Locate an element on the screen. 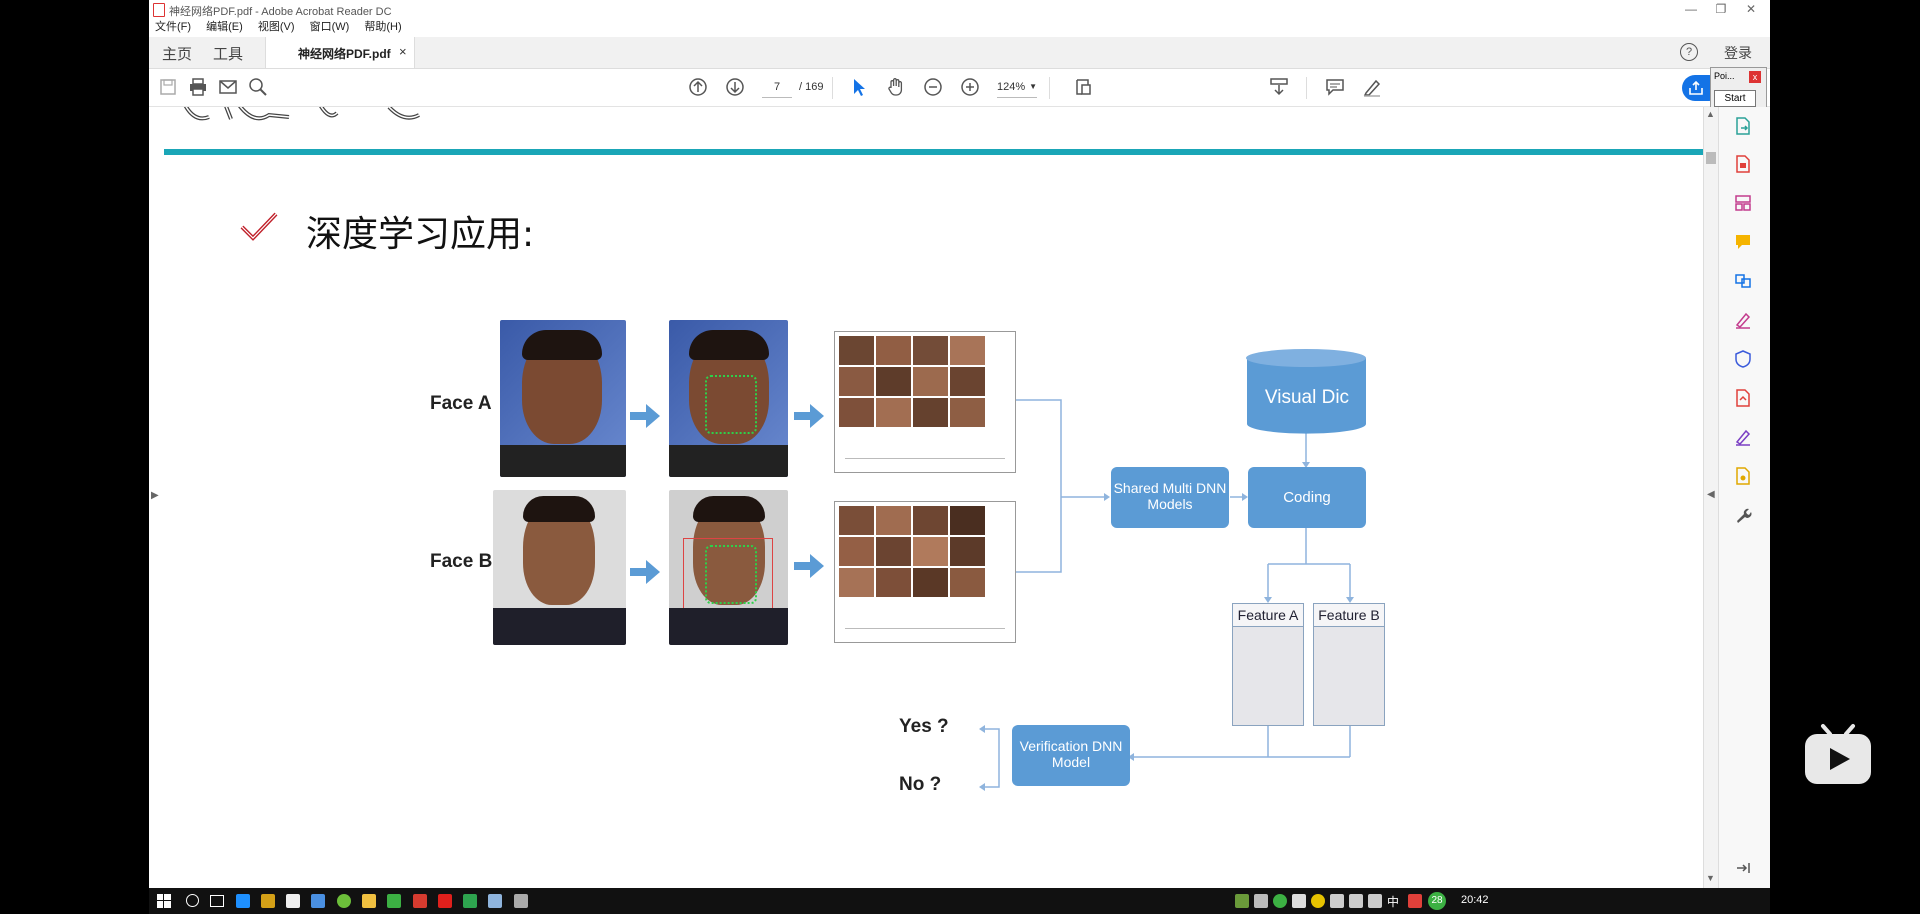  collapse-pane-icon is located at coordinates (1743, 868).